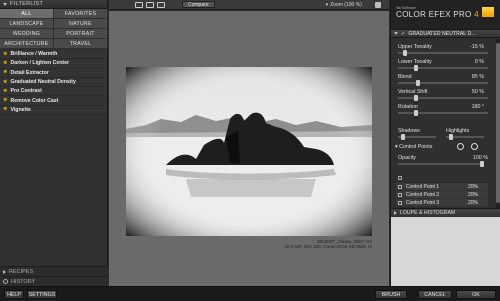  Describe the element at coordinates (377, 4) in the screenshot. I see `background-color-icon` at that location.